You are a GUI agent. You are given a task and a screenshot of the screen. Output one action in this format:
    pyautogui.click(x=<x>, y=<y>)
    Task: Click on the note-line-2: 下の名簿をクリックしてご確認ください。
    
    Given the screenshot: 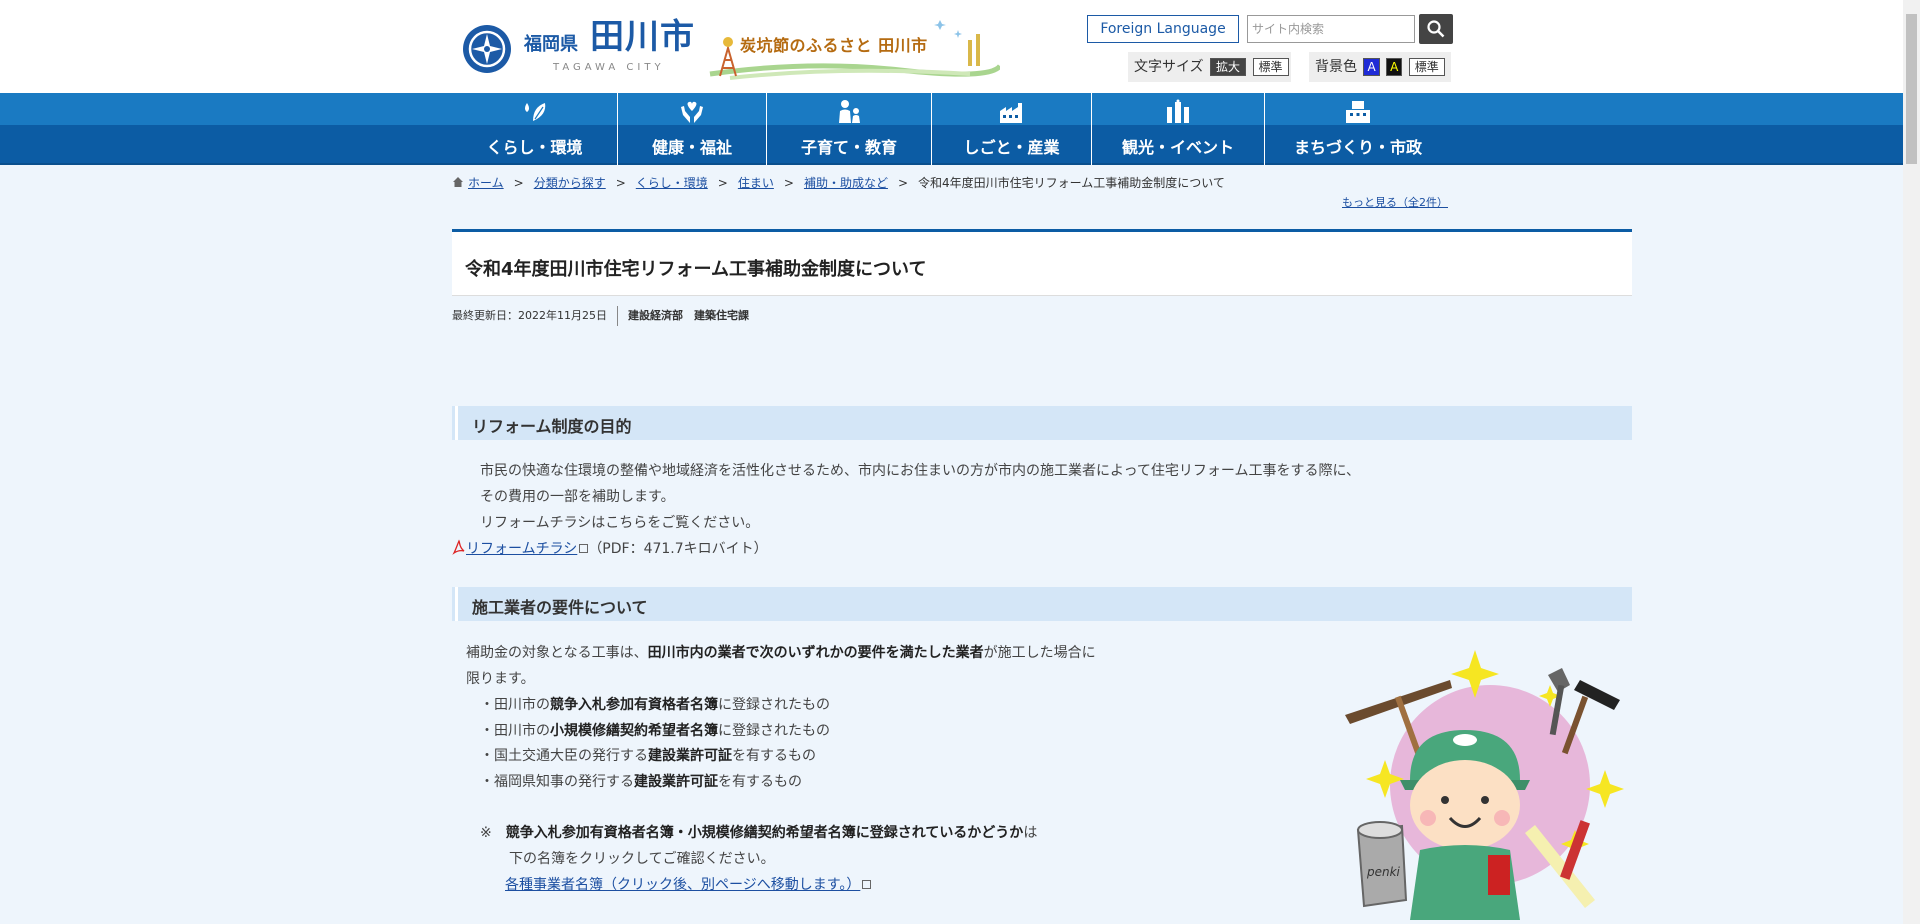 What is the action you would take?
    pyautogui.click(x=642, y=859)
    